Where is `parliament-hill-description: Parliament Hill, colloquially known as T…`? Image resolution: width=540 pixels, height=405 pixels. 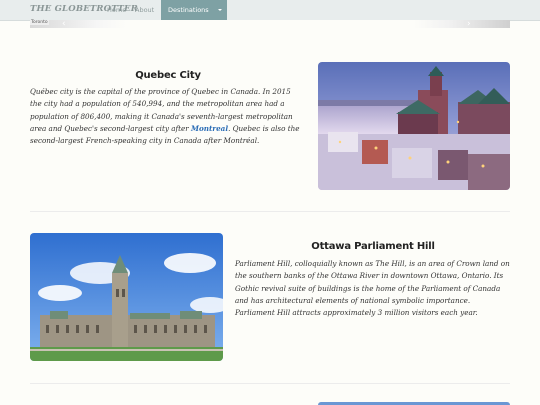
parliament-hill-description: Parliament Hill, colloquially known as T… is located at coordinates (372, 288).